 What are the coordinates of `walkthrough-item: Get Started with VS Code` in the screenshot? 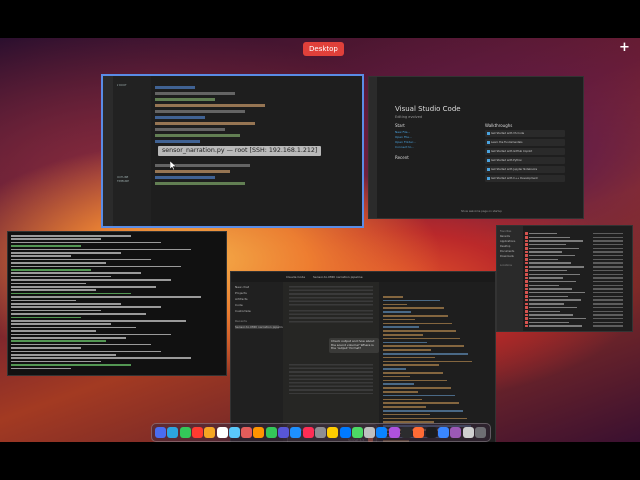 It's located at (525, 133).